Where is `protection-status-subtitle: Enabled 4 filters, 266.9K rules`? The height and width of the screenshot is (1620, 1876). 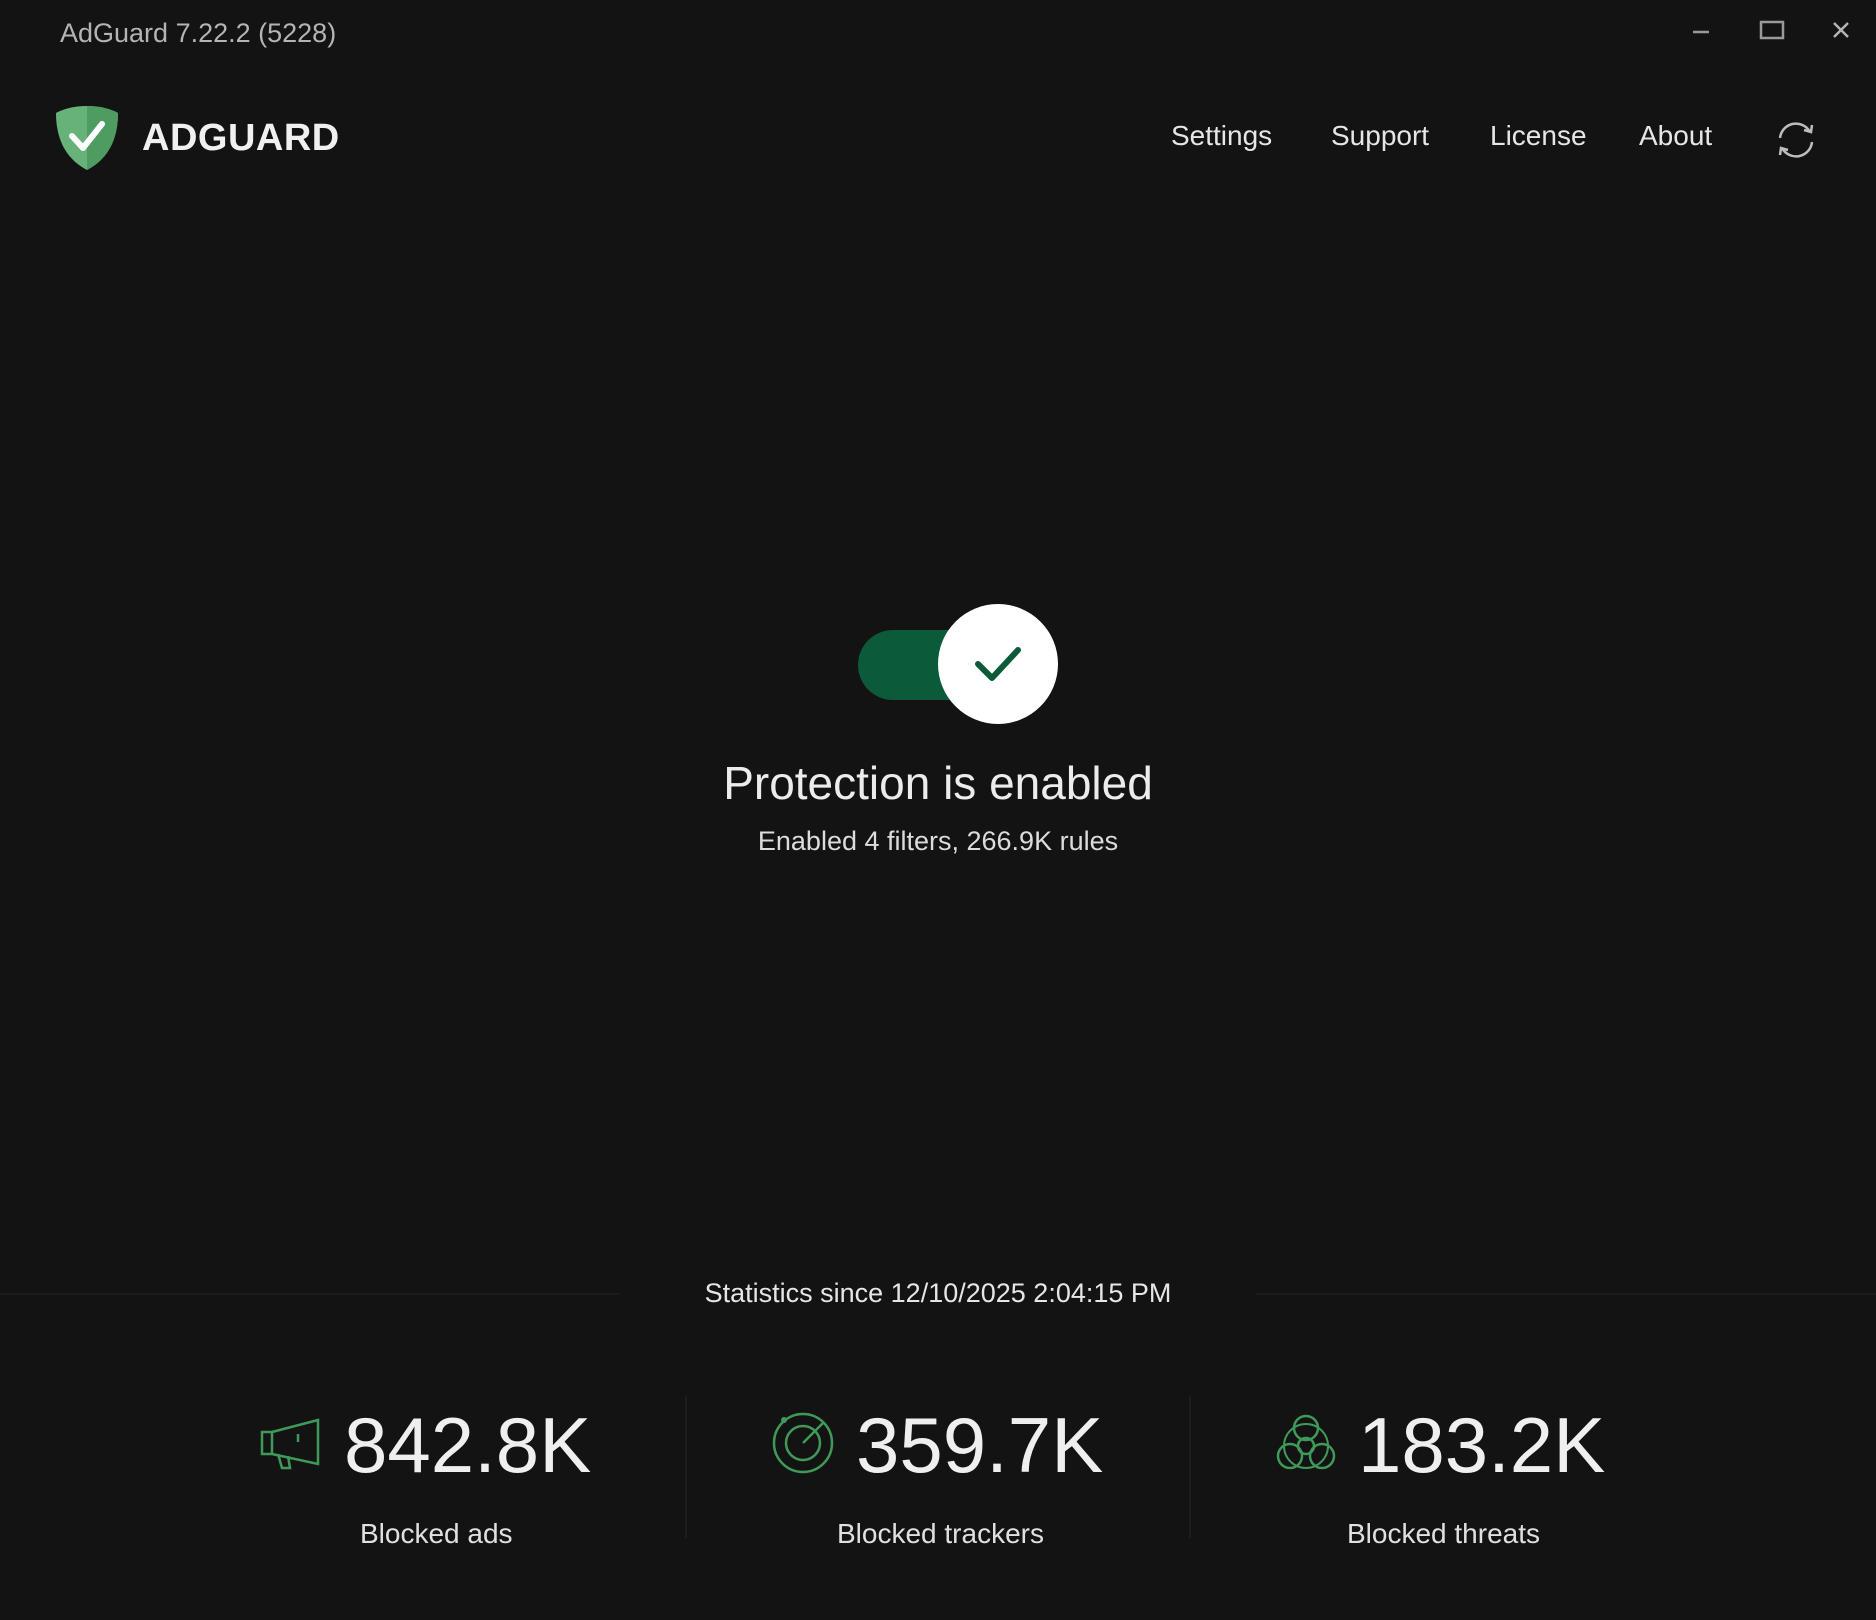
protection-status-subtitle: Enabled 4 filters, 266.9K rules is located at coordinates (938, 841).